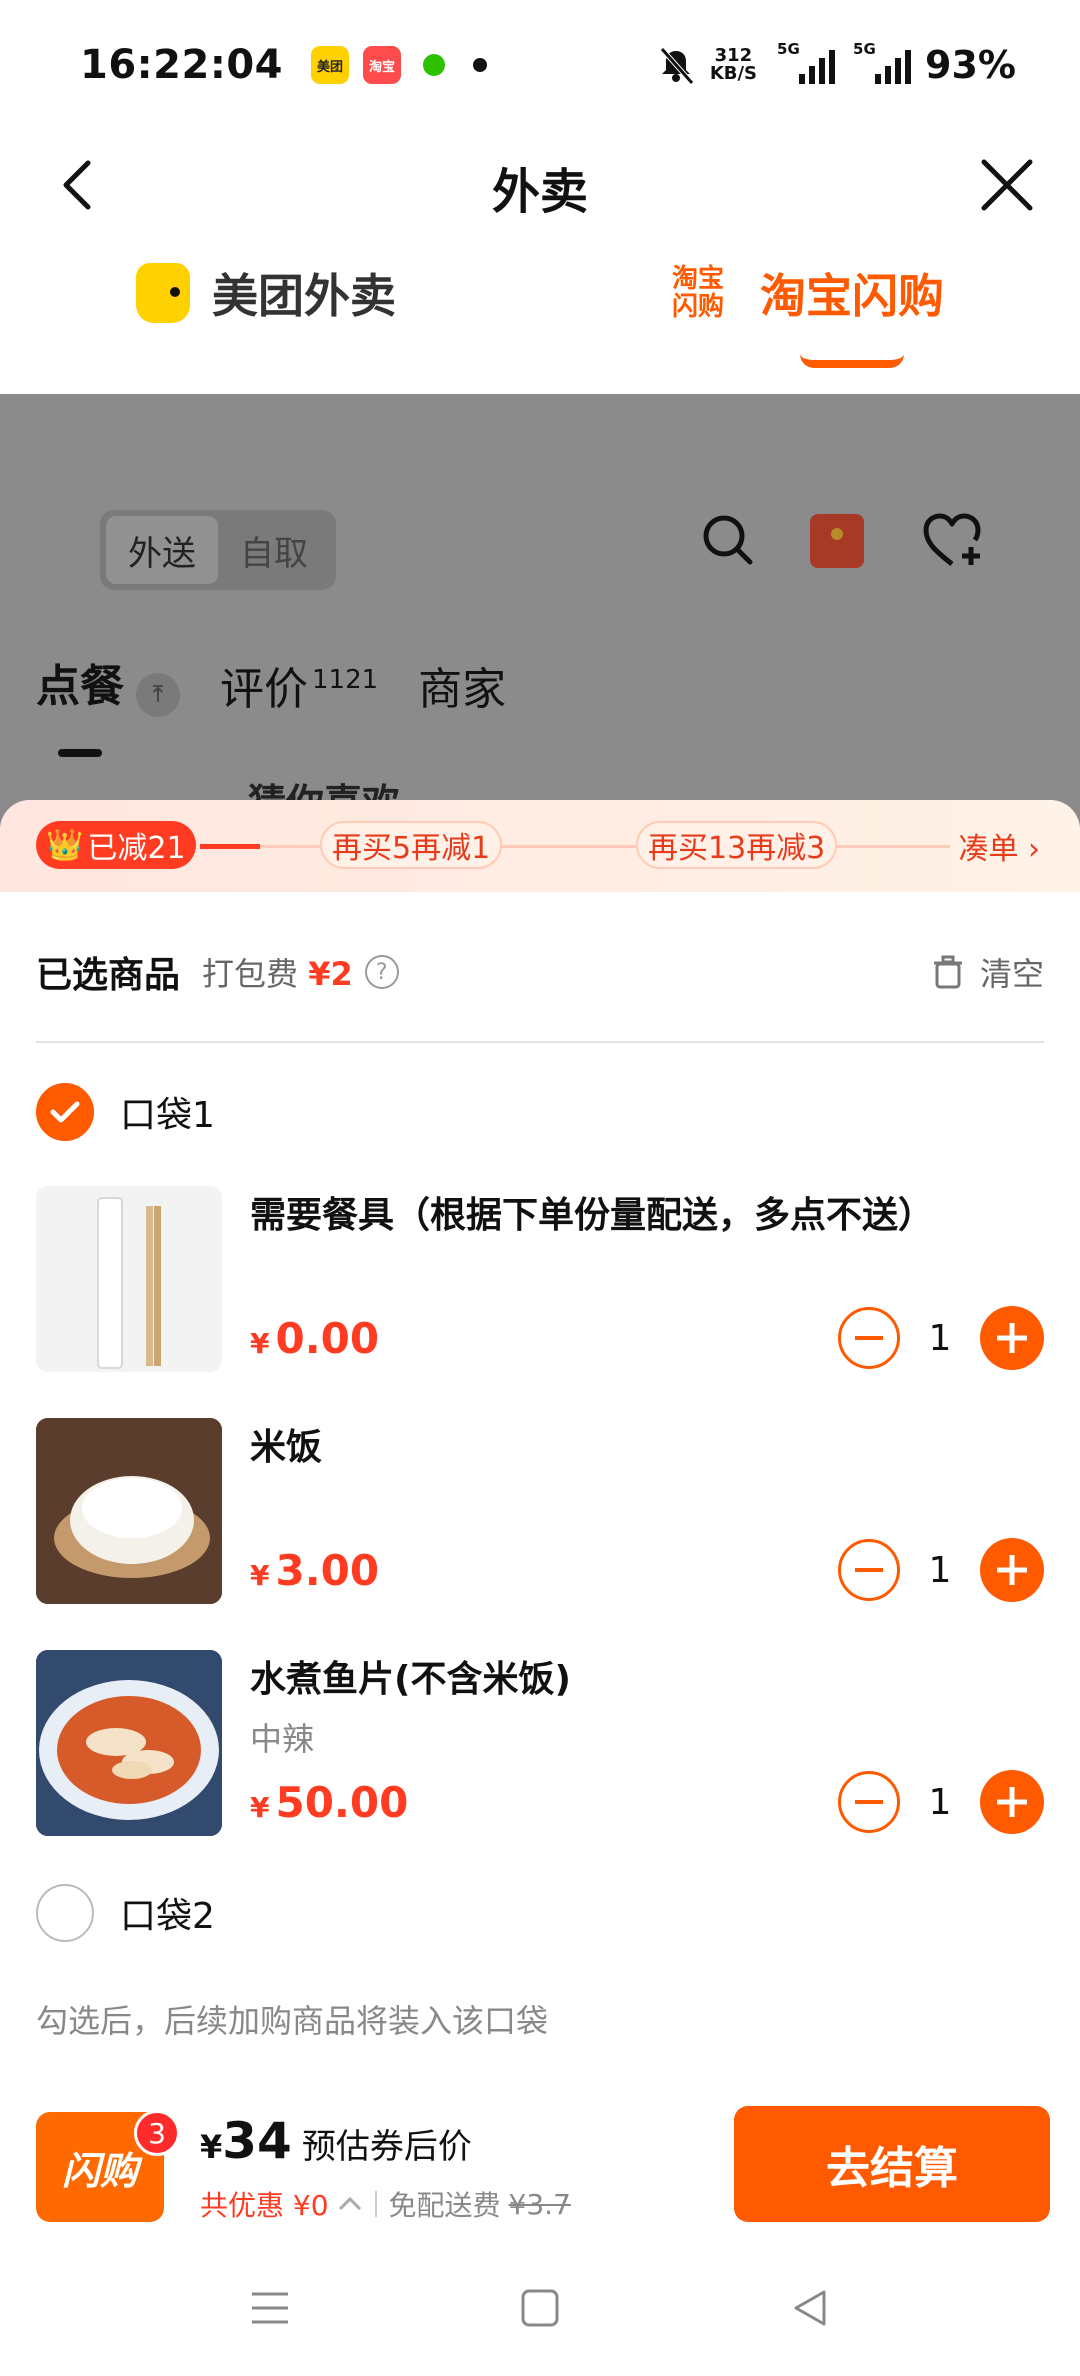 This screenshot has width=1080, height=2376. I want to click on cart-count-badge: 3, so click(157, 2133).